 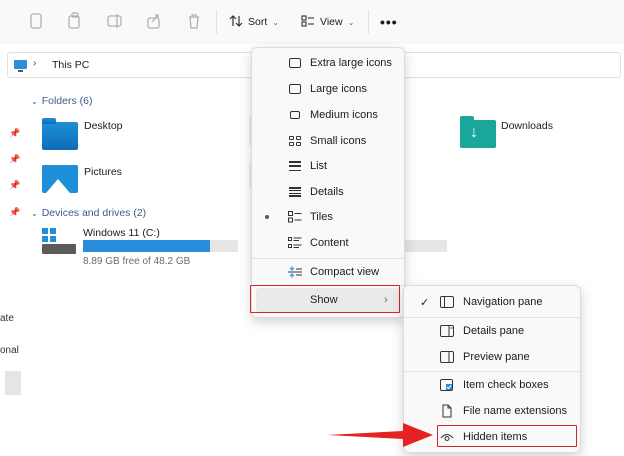 What do you see at coordinates (59, 242) in the screenshot?
I see `drive-icon` at bounding box center [59, 242].